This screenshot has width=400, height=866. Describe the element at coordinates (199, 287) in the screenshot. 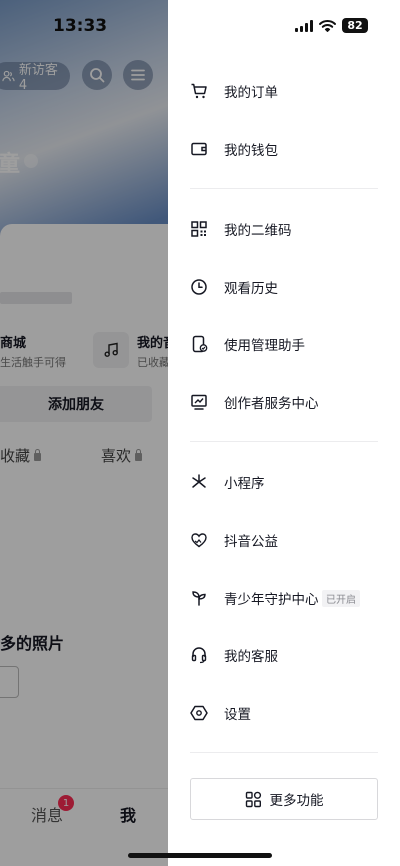

I see `clock-icon` at that location.